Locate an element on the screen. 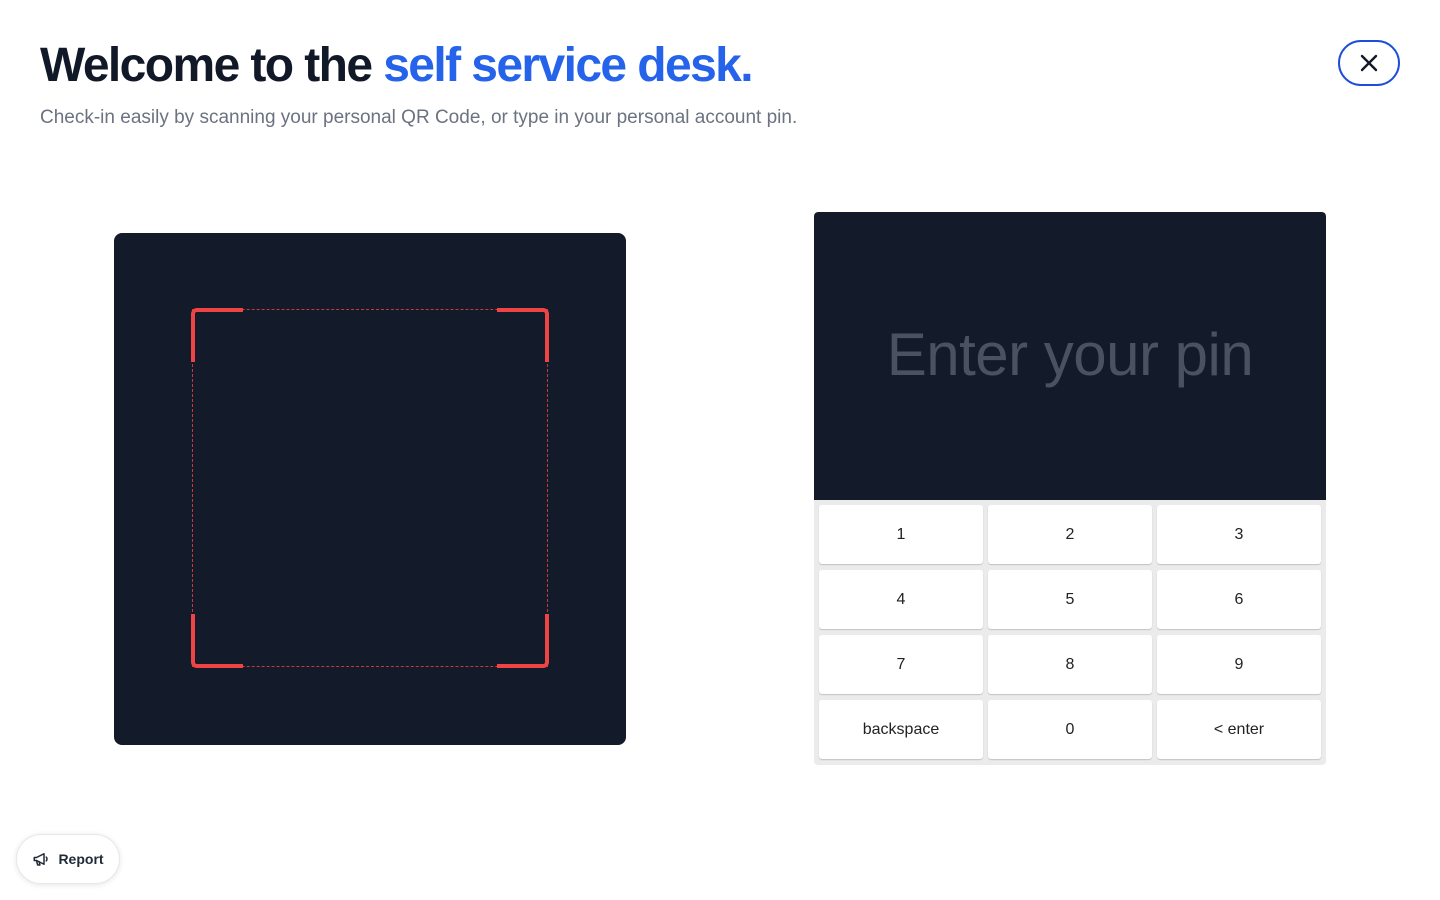 The image size is (1440, 900). key-2: 2 is located at coordinates (1070, 534).